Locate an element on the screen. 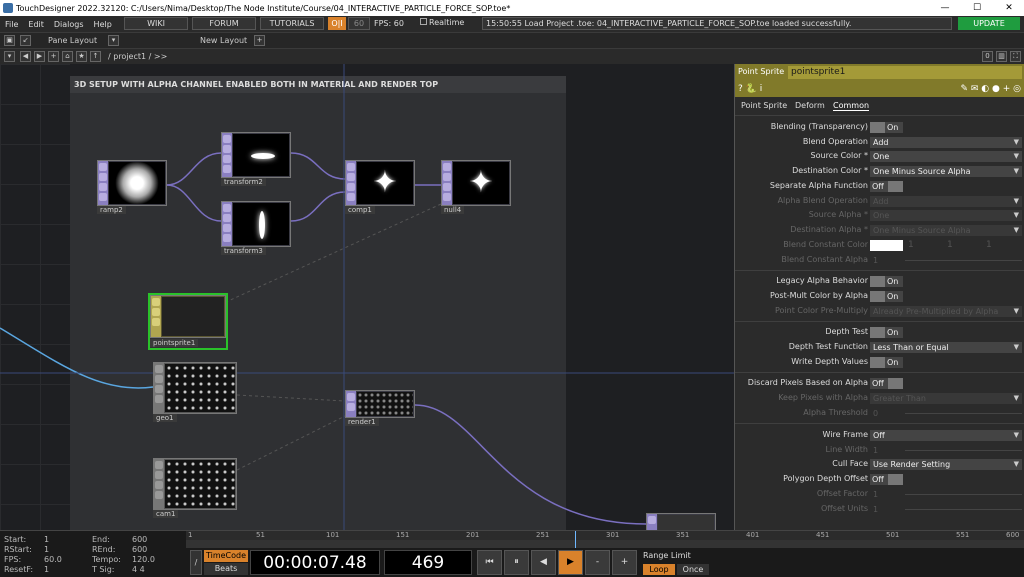 The image size is (1024, 577). blend-color-swatch is located at coordinates (886, 245).